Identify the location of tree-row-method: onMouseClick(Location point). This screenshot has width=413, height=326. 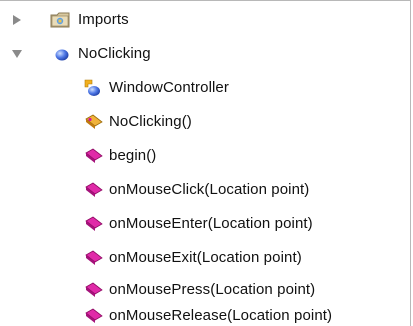
(205, 190).